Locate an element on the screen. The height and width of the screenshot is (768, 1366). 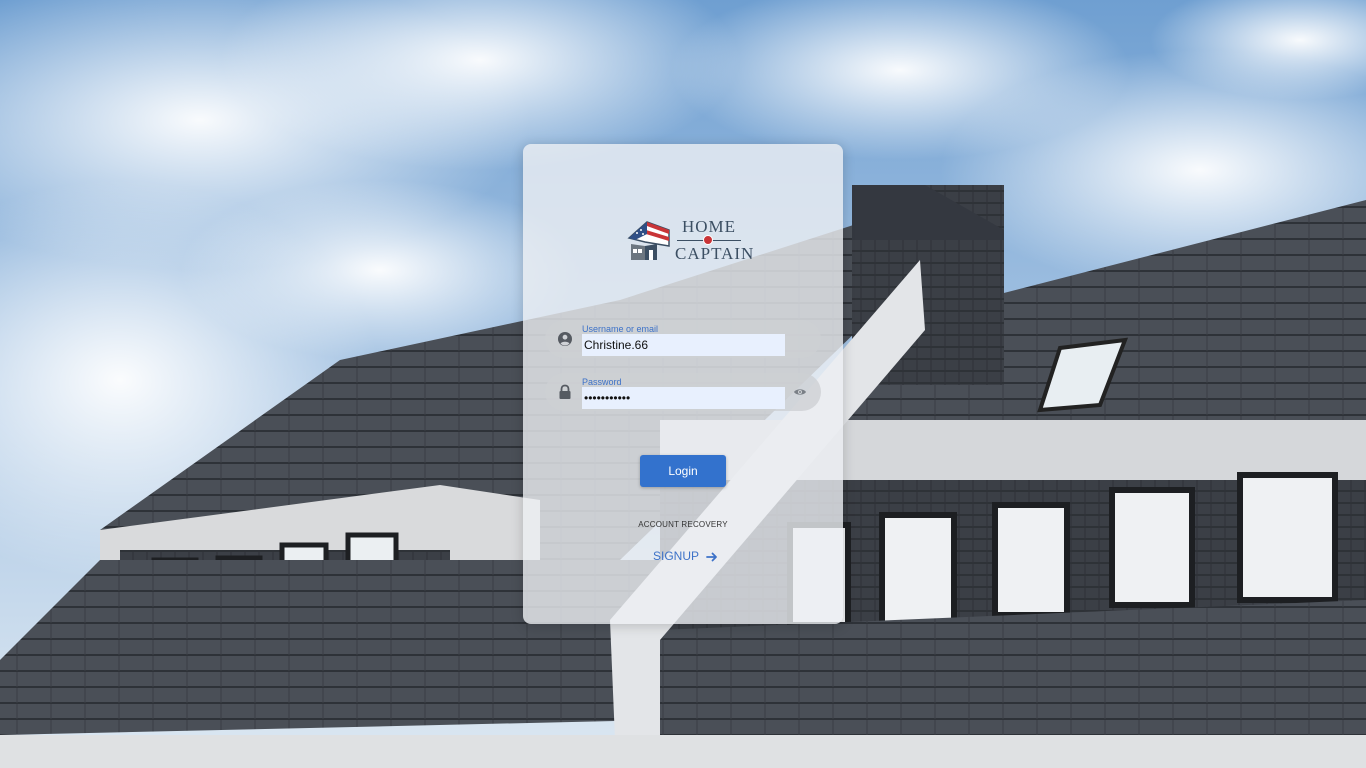
password-input is located at coordinates (683, 398).